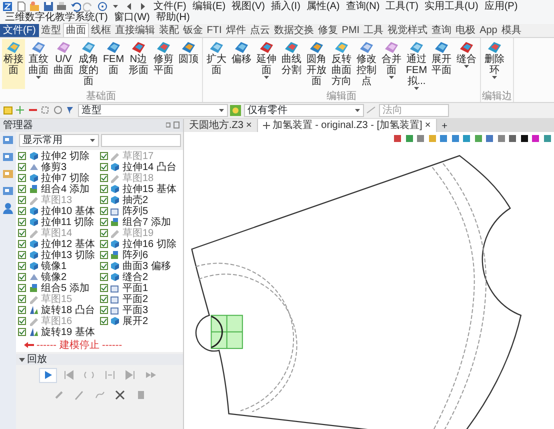  What do you see at coordinates (260, 30) in the screenshot?
I see `ribbon-tab: 点云` at bounding box center [260, 30].